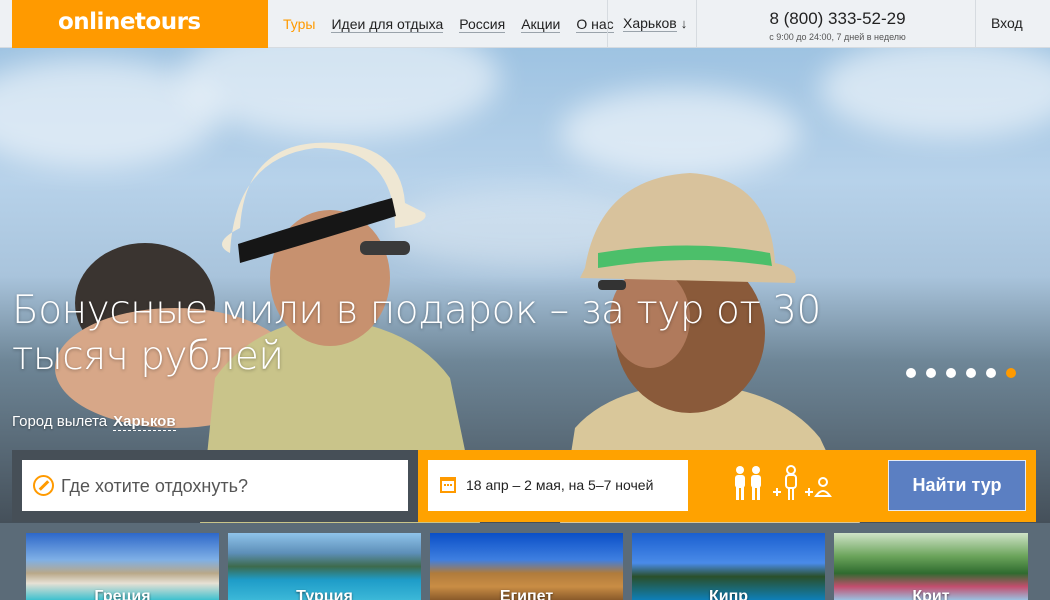 This screenshot has width=1050, height=600. I want to click on login-link: Вход, so click(1007, 23).